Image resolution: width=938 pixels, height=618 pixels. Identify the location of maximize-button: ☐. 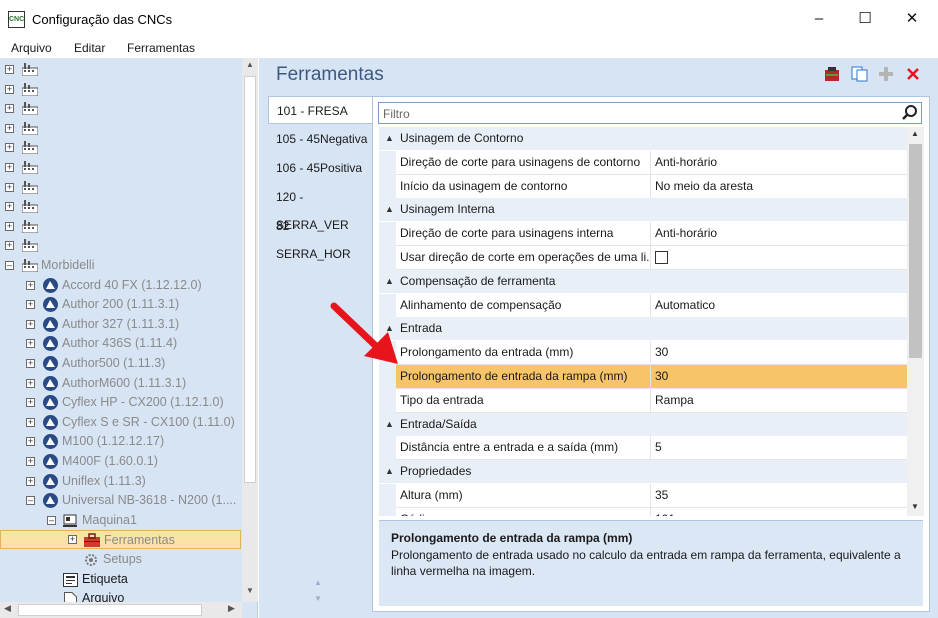
(865, 19).